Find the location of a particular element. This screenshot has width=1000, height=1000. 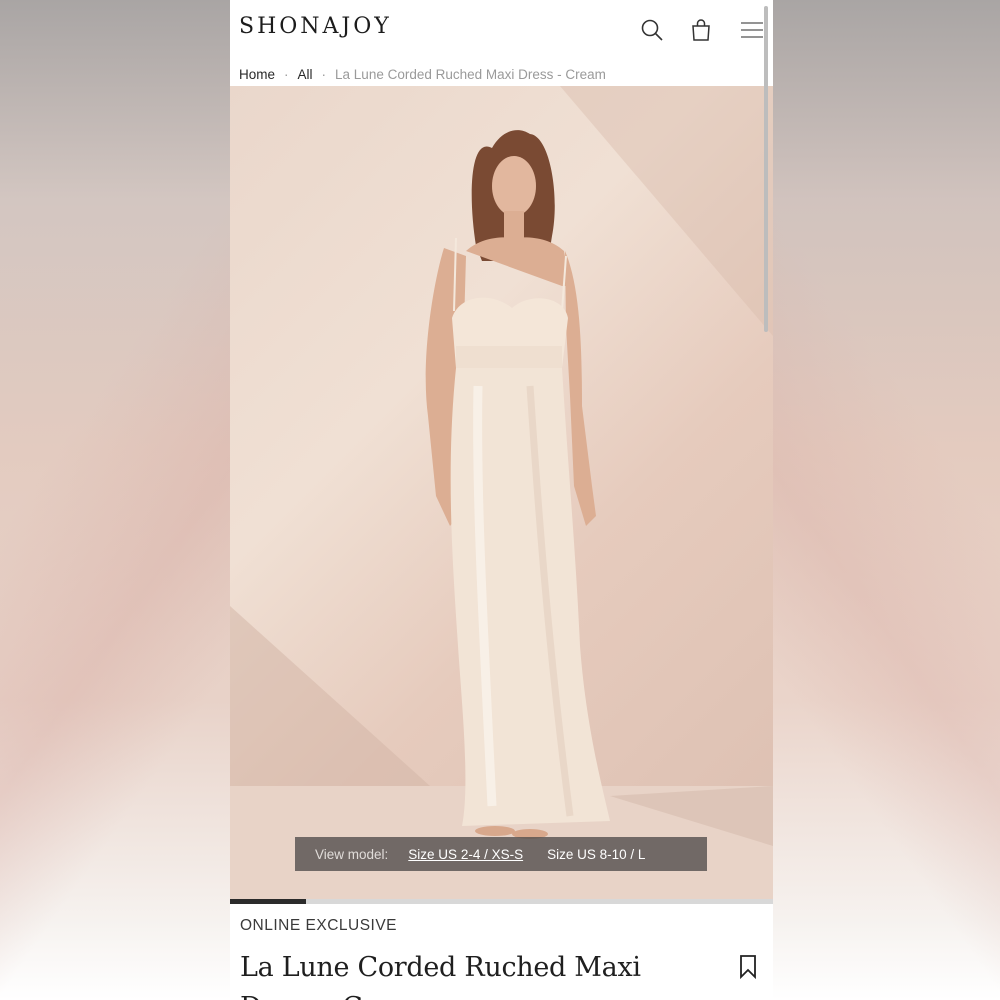

online-exclusive-badge: ONLINE EXCLUSIVE is located at coordinates (319, 925).